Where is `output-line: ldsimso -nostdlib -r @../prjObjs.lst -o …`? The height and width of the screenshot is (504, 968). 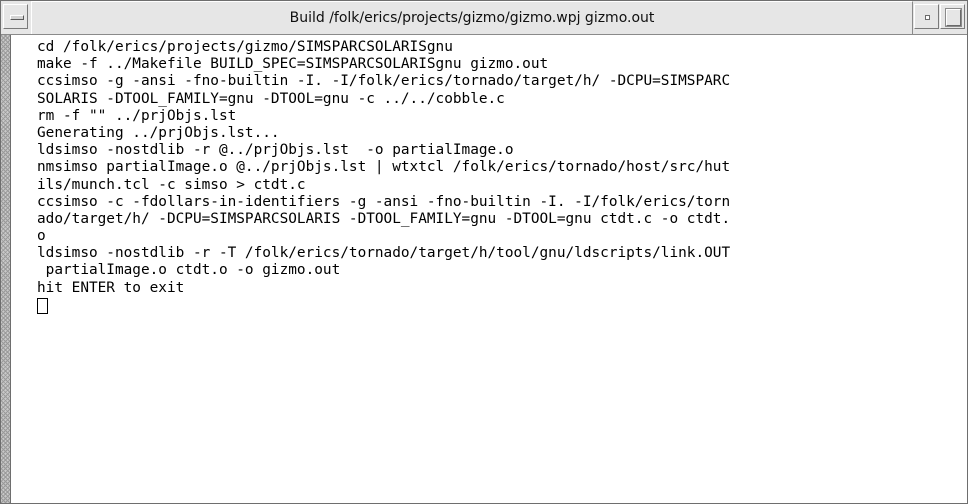
output-line: ldsimso -nostdlib -r @../prjObjs.lst -o … is located at coordinates (275, 150).